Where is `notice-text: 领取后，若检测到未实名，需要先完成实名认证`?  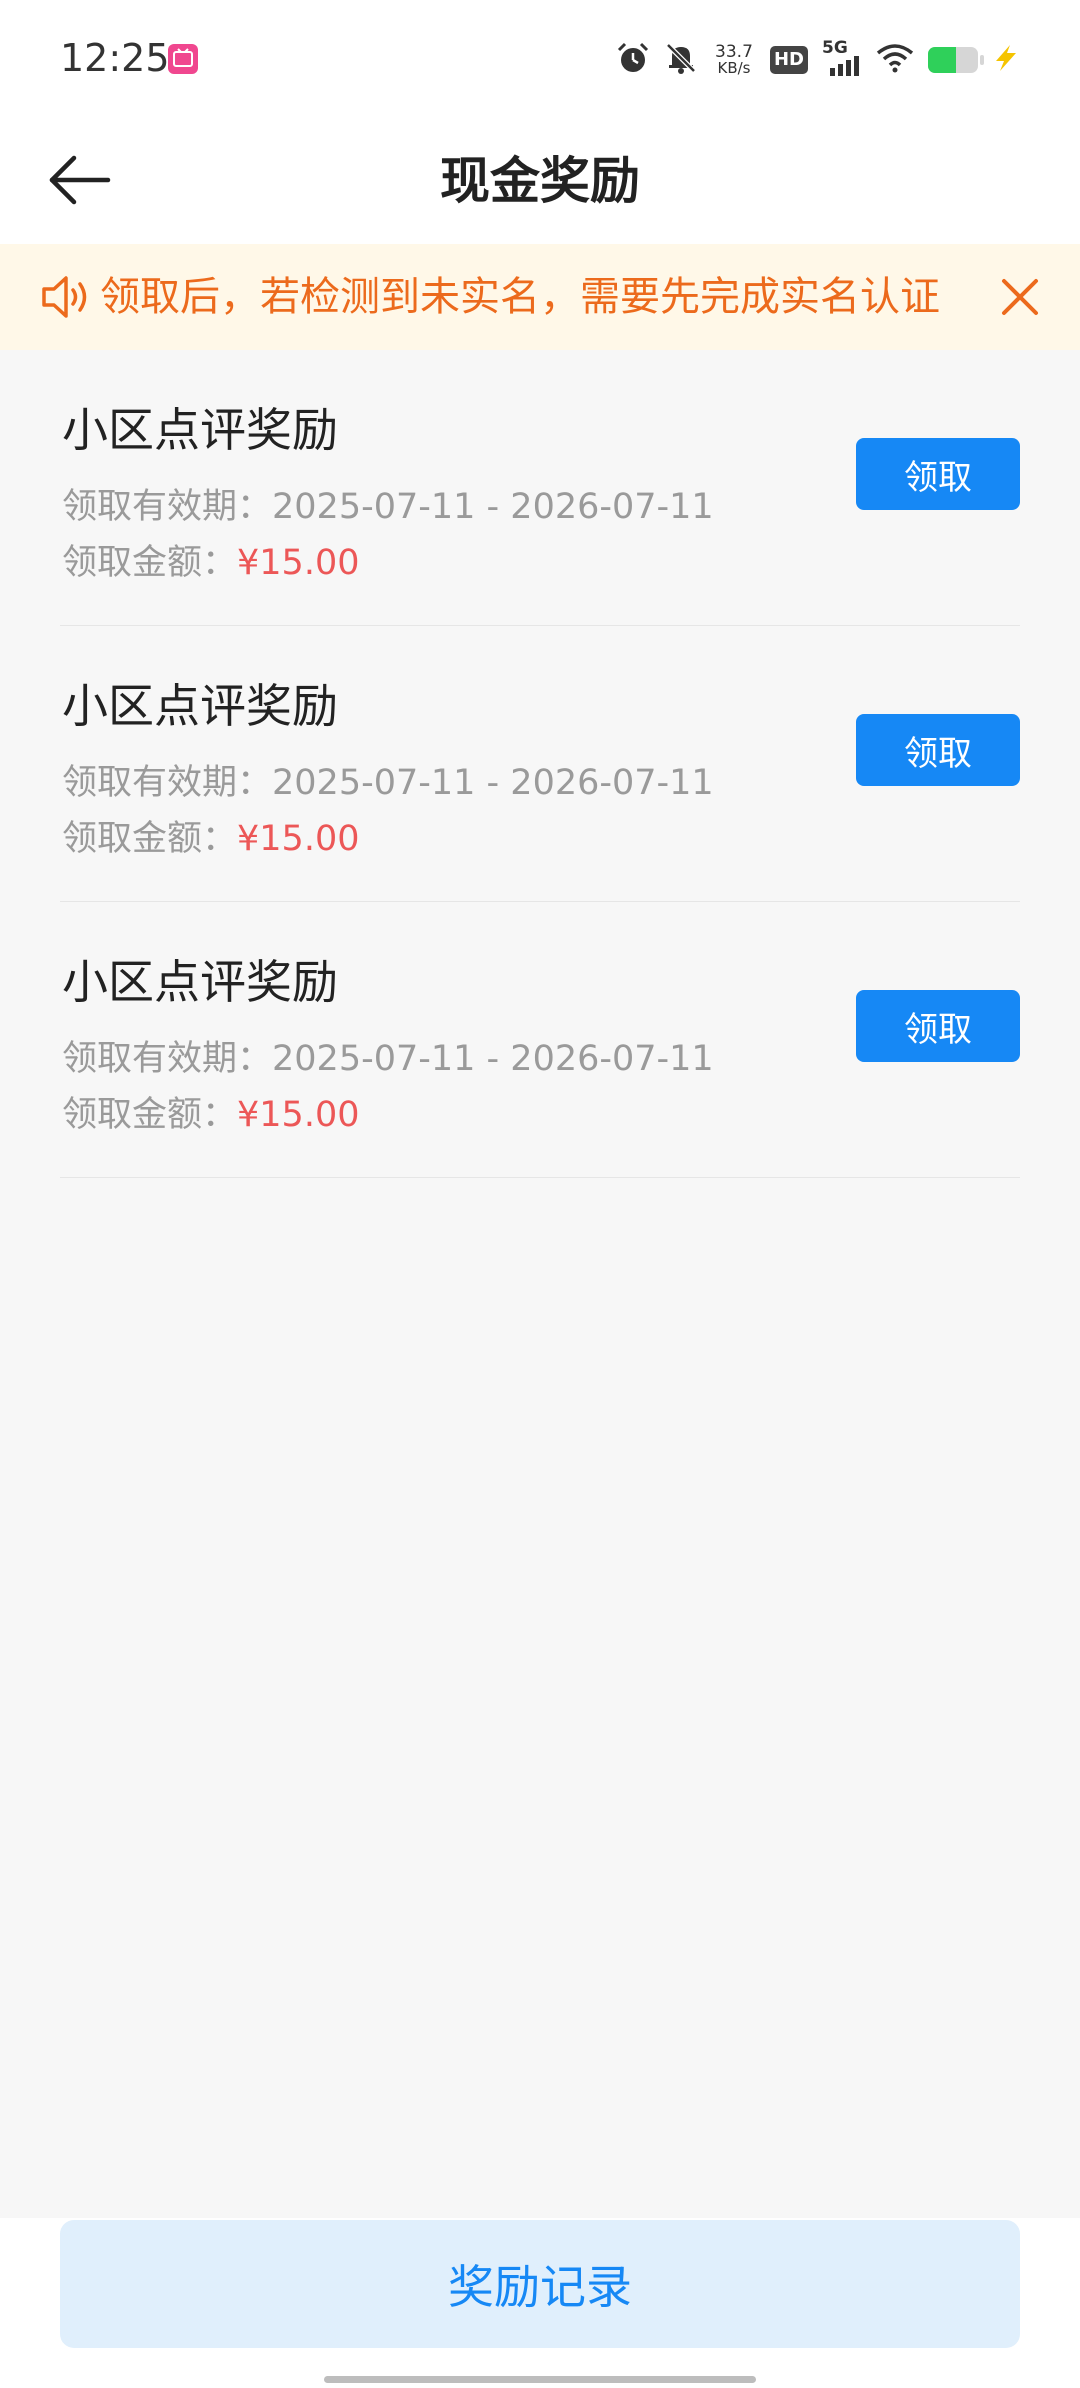 notice-text: 领取后，若检测到未实名，需要先完成实名认证 is located at coordinates (520, 297).